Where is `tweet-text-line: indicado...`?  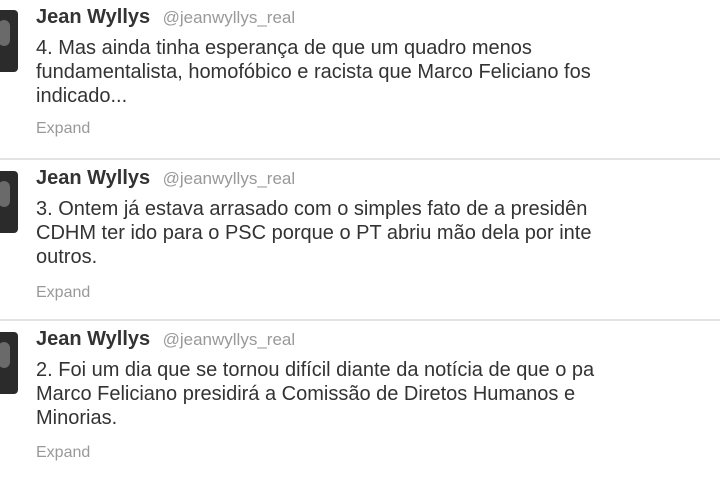
tweet-text-line: indicado... is located at coordinates (82, 96).